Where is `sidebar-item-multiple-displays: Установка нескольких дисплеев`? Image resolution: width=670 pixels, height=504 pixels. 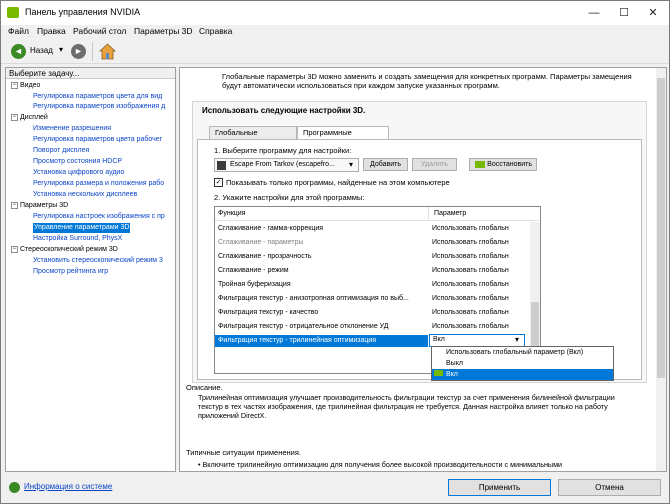 sidebar-item-multiple-displays: Установка нескольких дисплеев is located at coordinates (85, 195).